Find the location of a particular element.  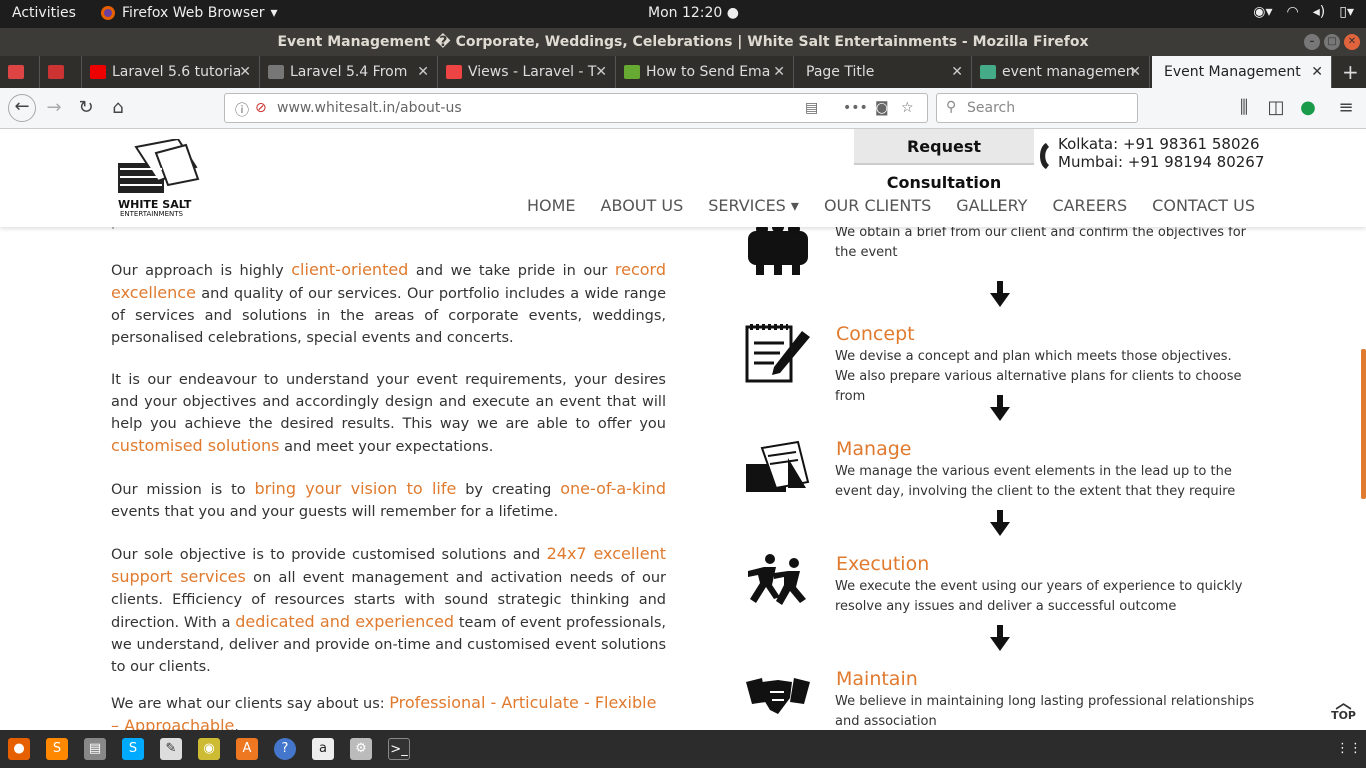

leaf-icon is located at coordinates (632, 72).